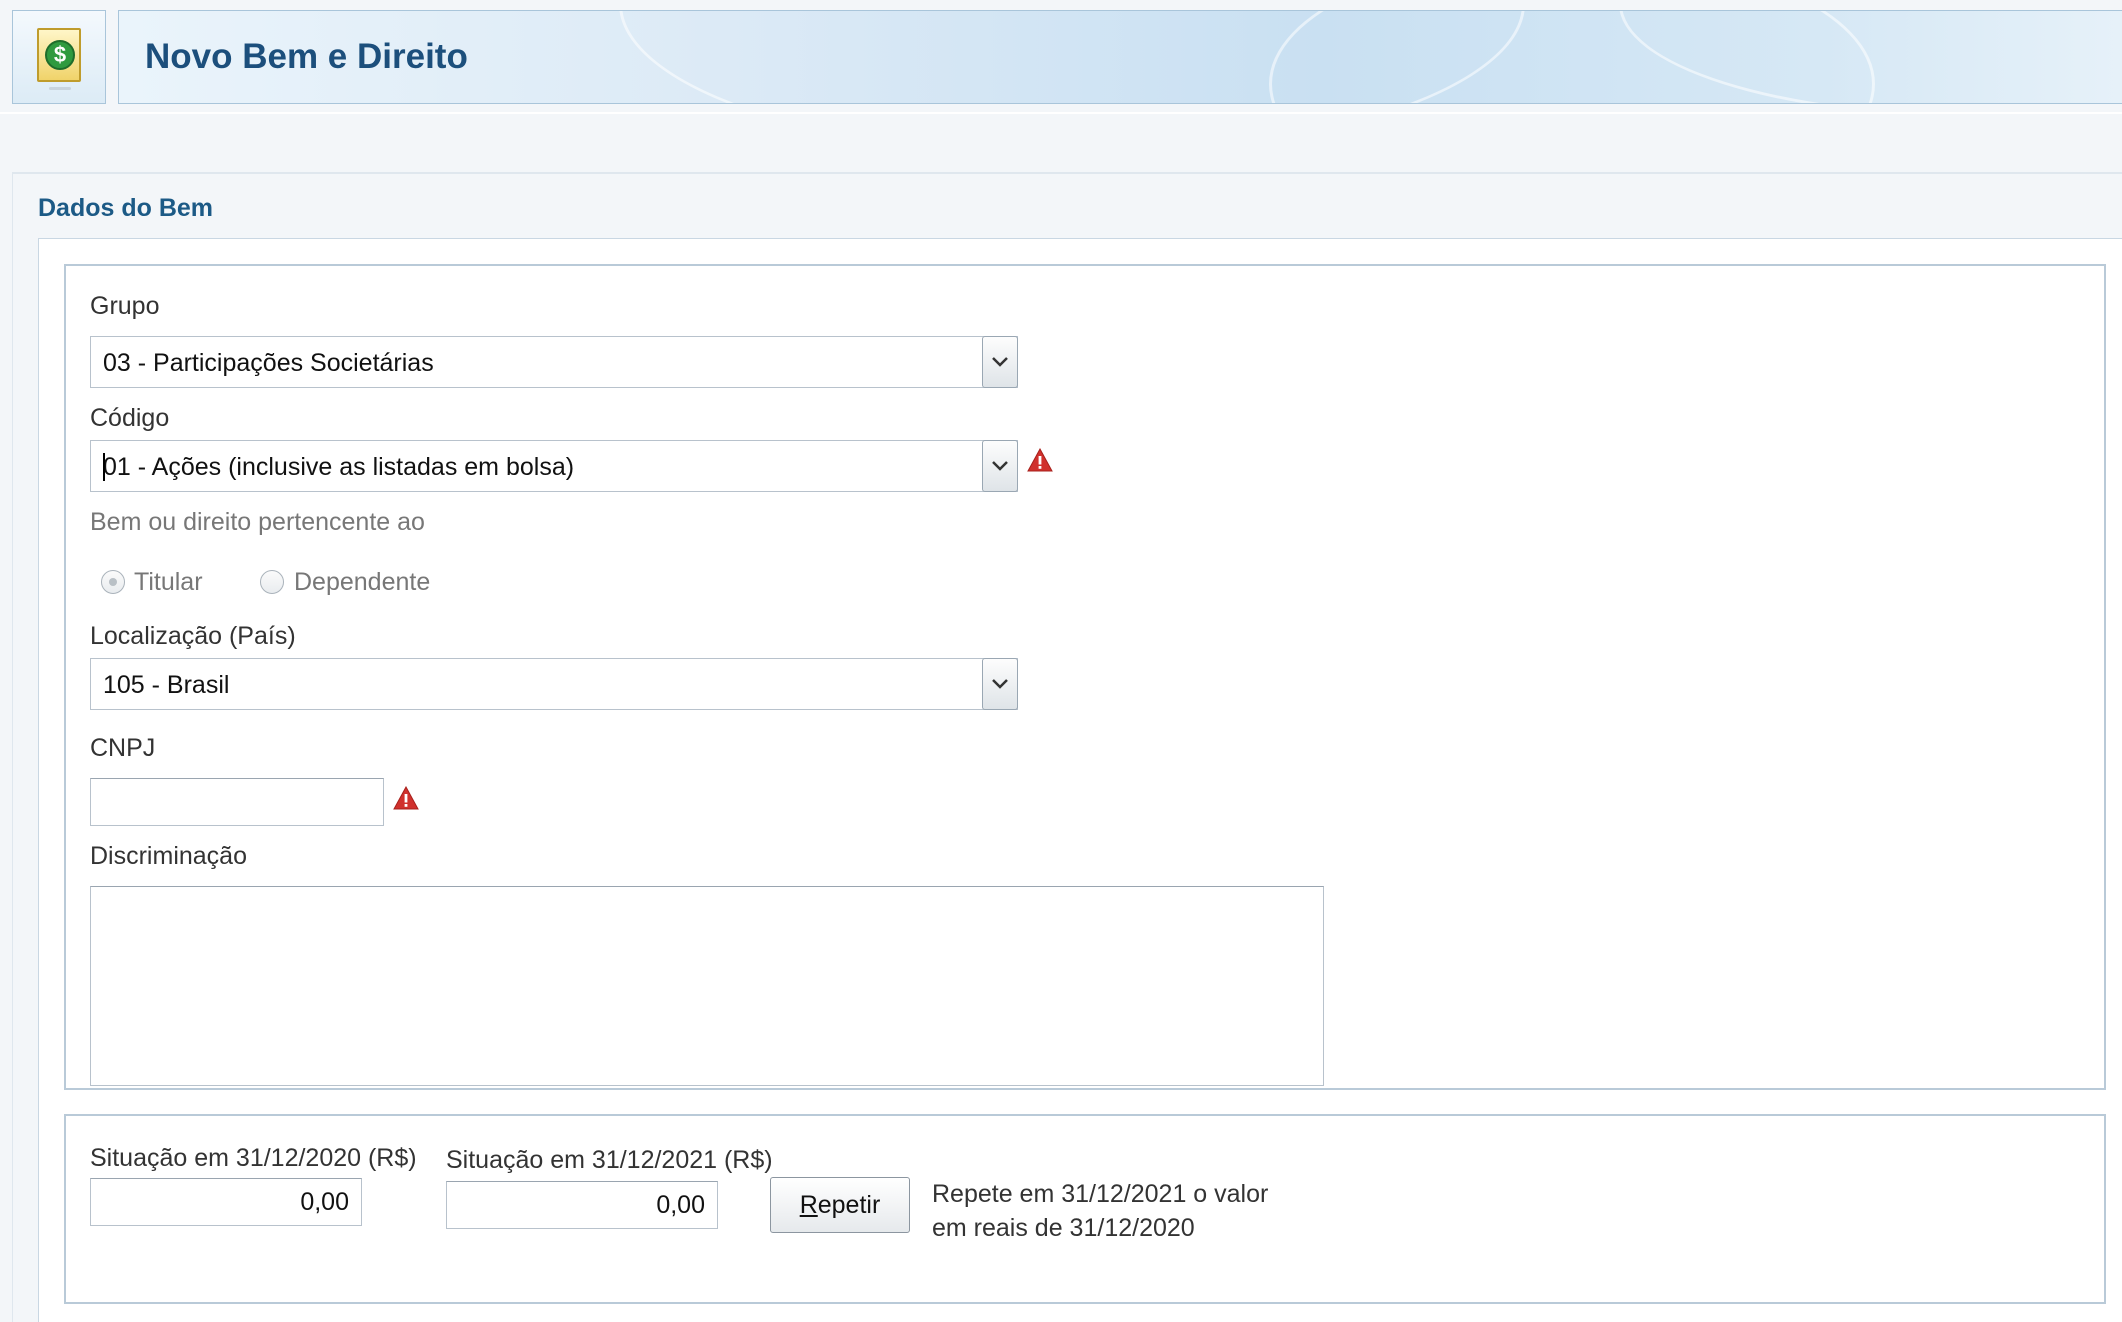 This screenshot has width=2122, height=1322. I want to click on repetir-mnemonic: R, so click(808, 1205).